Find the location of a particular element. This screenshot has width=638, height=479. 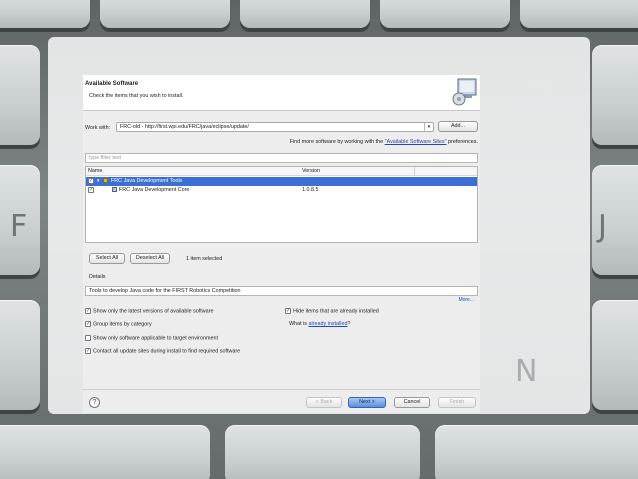

find-more-prefix: Find more software by working with the is located at coordinates (337, 142).